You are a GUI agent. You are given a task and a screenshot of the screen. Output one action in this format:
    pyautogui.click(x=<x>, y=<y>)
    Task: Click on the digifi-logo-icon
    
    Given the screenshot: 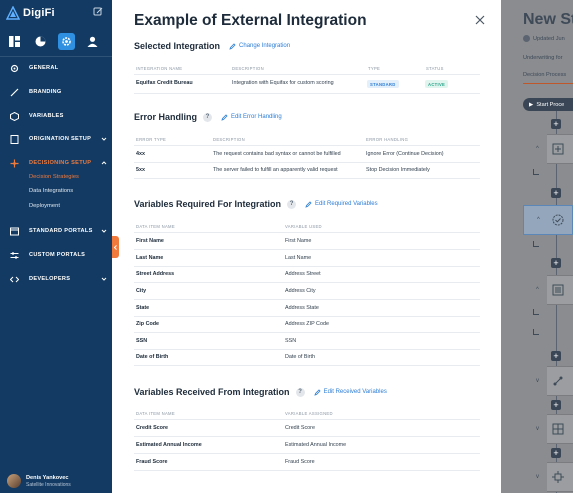 What is the action you would take?
    pyautogui.click(x=13, y=13)
    